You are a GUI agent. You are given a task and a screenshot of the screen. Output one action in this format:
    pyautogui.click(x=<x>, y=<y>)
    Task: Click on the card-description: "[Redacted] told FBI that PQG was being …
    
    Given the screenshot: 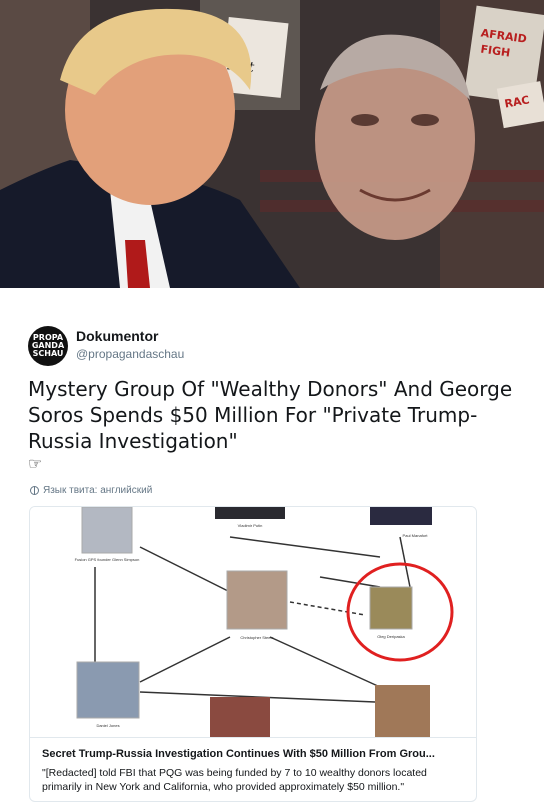 What is the action you would take?
    pyautogui.click(x=234, y=780)
    